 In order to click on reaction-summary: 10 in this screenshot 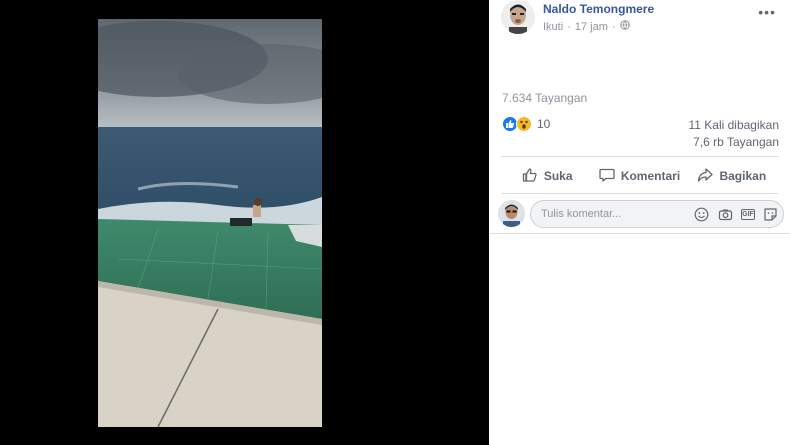, I will do `click(526, 124)`.